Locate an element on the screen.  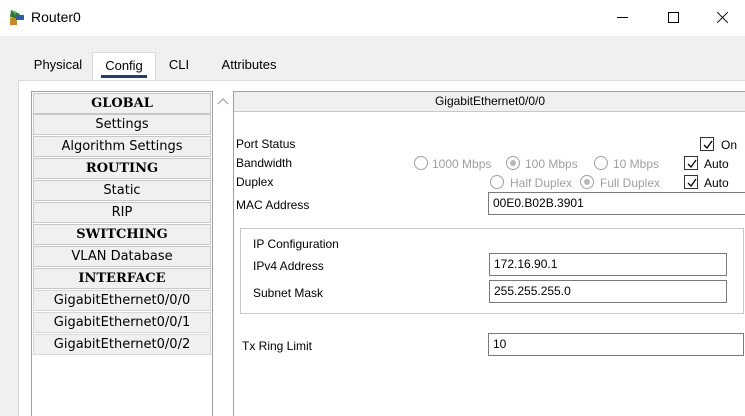
maximize-icon is located at coordinates (673, 17).